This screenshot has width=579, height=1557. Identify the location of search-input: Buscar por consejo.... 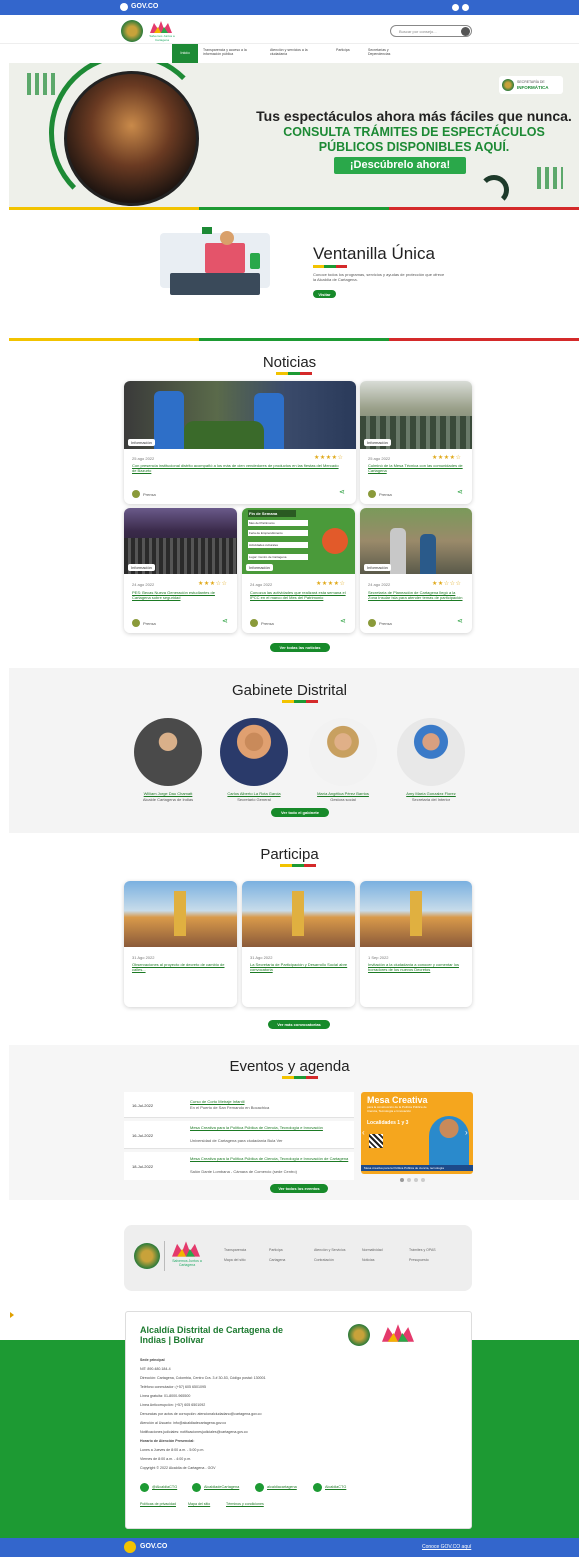
(418, 31).